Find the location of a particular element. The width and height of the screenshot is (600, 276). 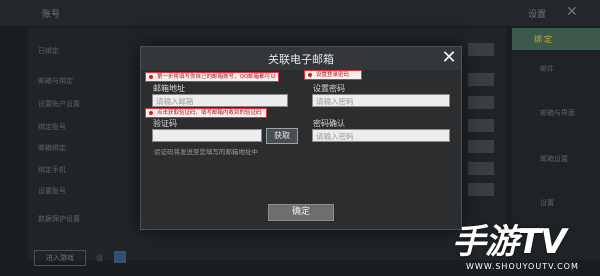

dialog-title: 关联电子邮箱 is located at coordinates (301, 59).